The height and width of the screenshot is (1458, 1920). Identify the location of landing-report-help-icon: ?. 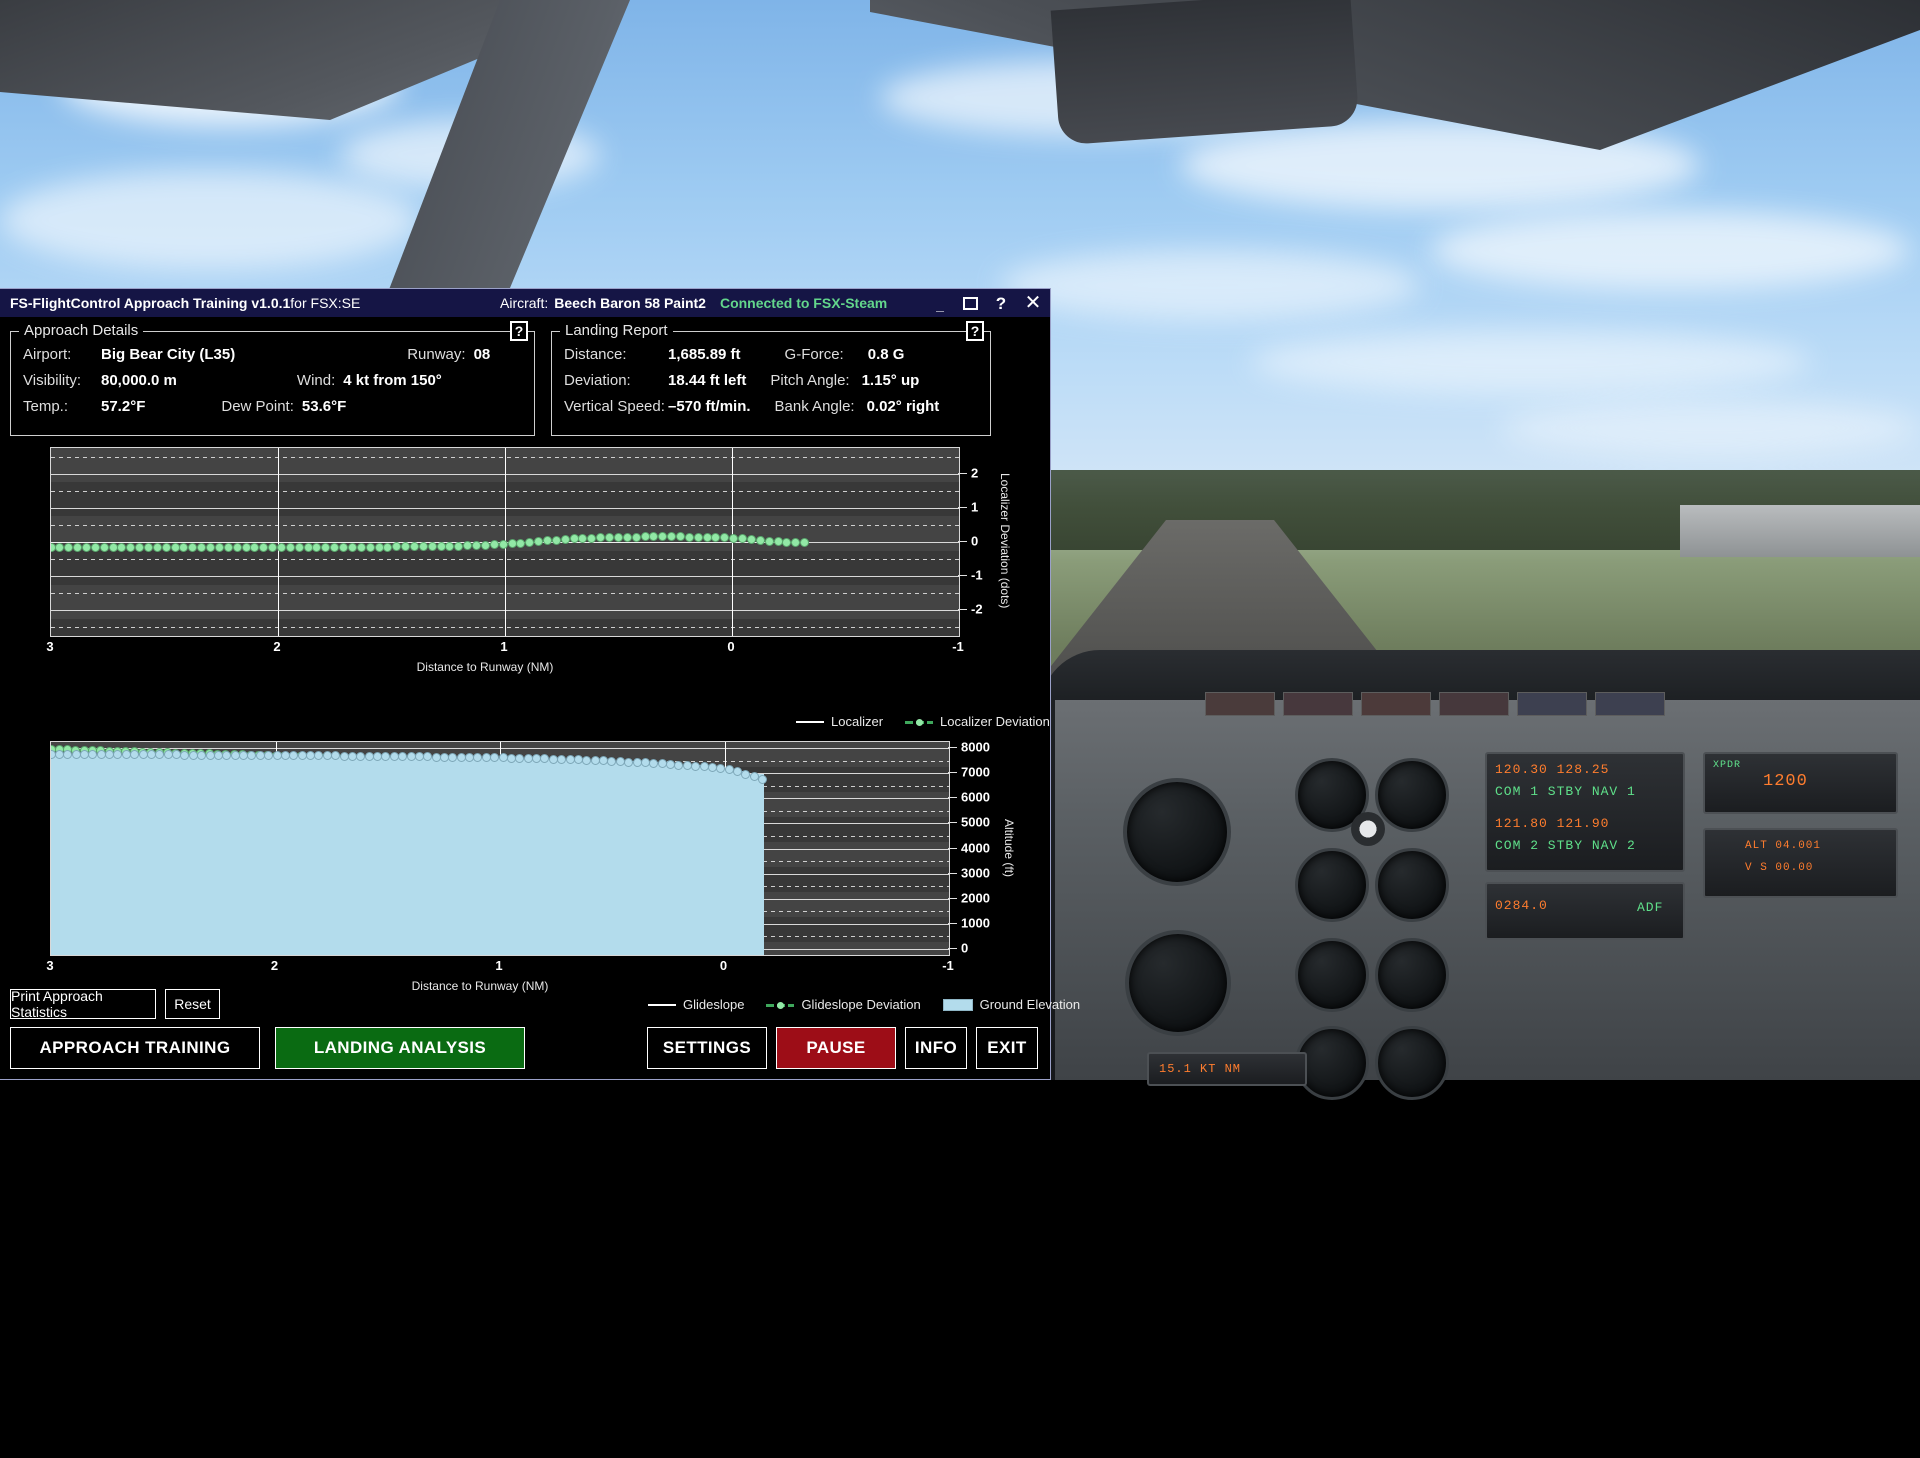
(975, 331).